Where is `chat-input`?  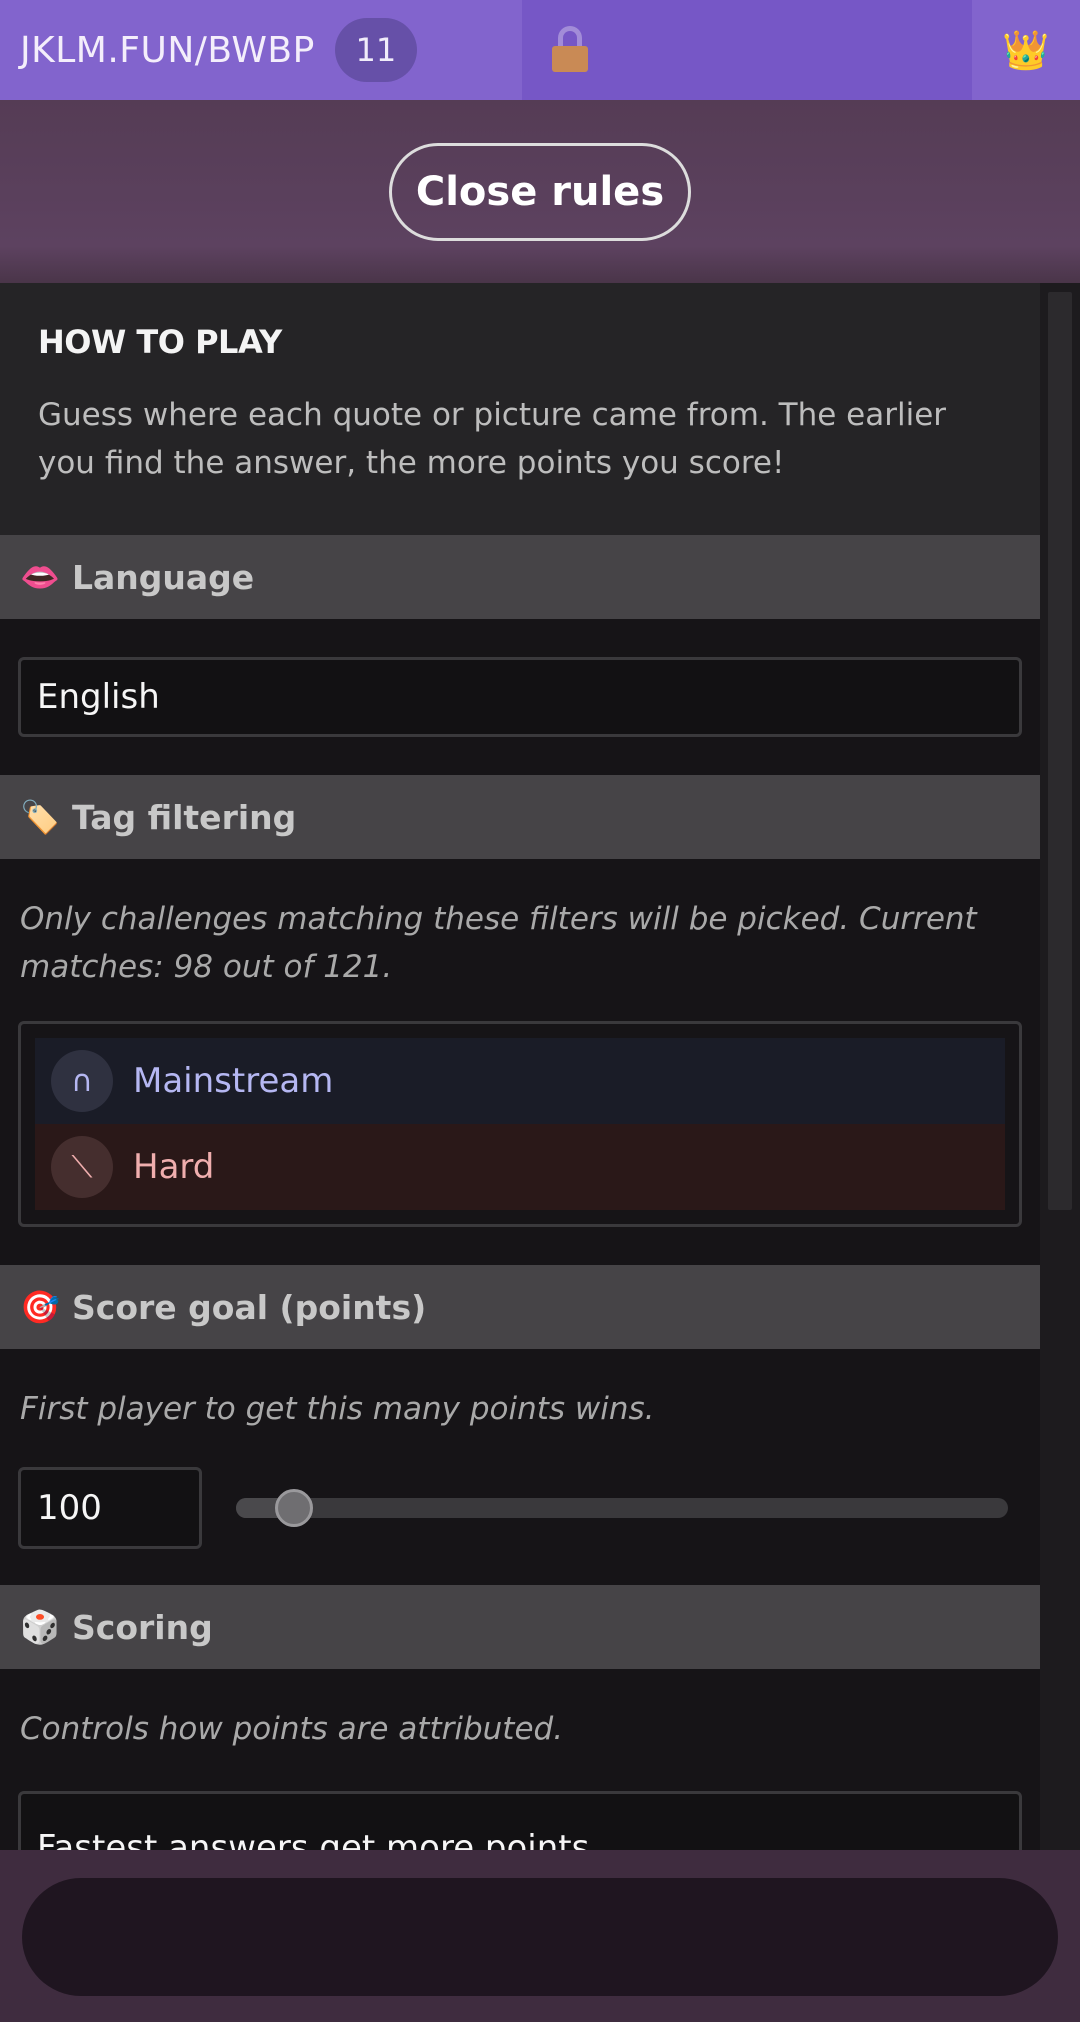
chat-input is located at coordinates (540, 1937).